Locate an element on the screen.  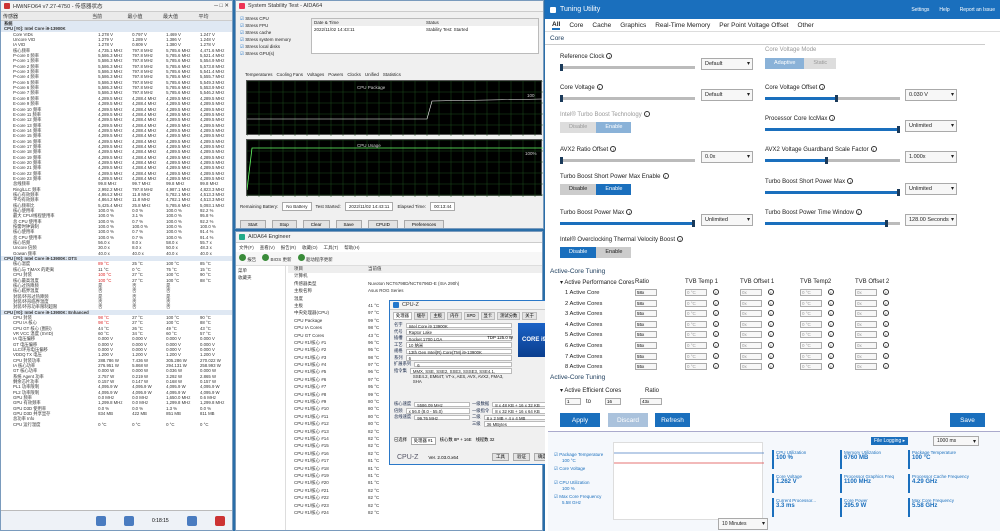
hwinfo-col-2: 最小值 is located at coordinates (143, 16).